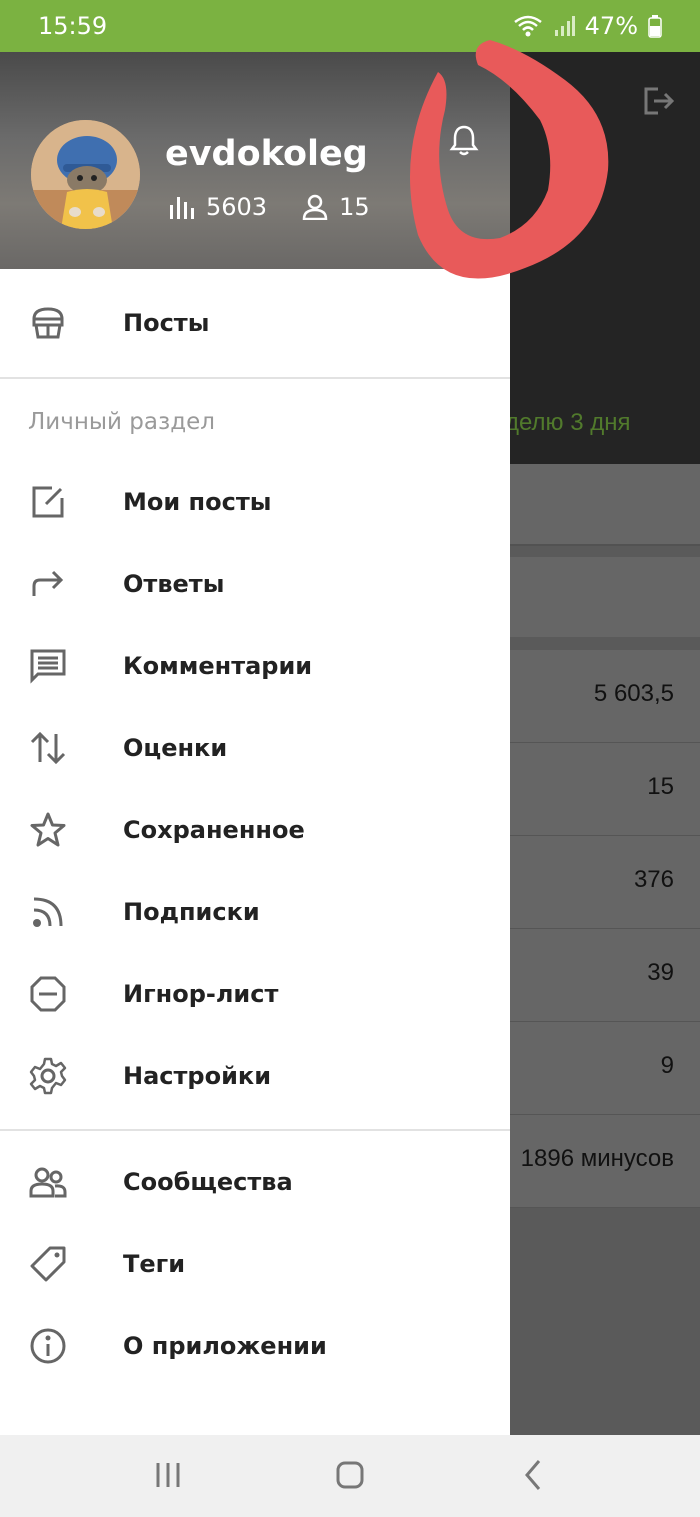  I want to click on signal-icon, so click(564, 26).